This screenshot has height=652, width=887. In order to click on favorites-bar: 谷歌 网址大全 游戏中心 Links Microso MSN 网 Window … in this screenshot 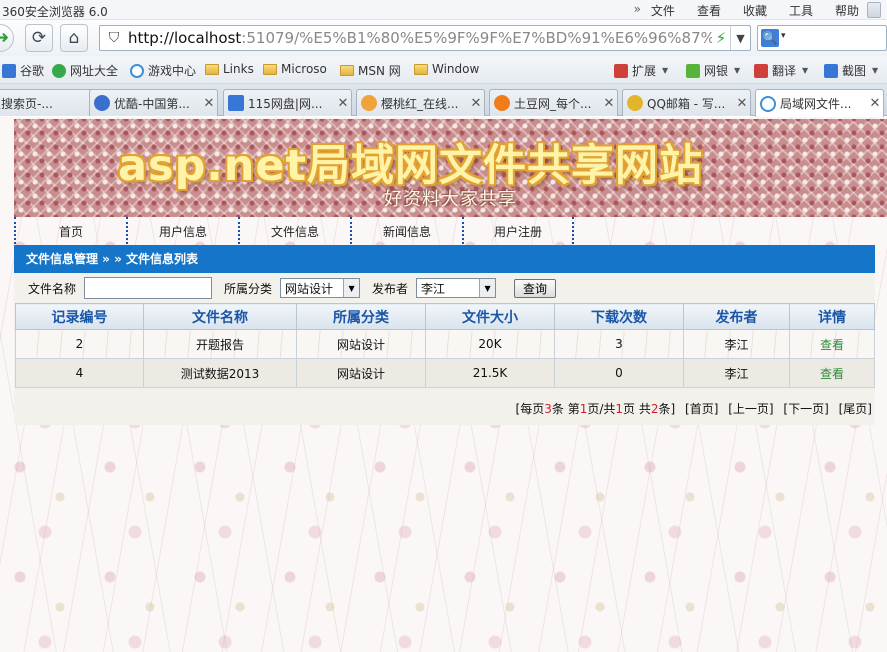, I will do `click(443, 70)`.